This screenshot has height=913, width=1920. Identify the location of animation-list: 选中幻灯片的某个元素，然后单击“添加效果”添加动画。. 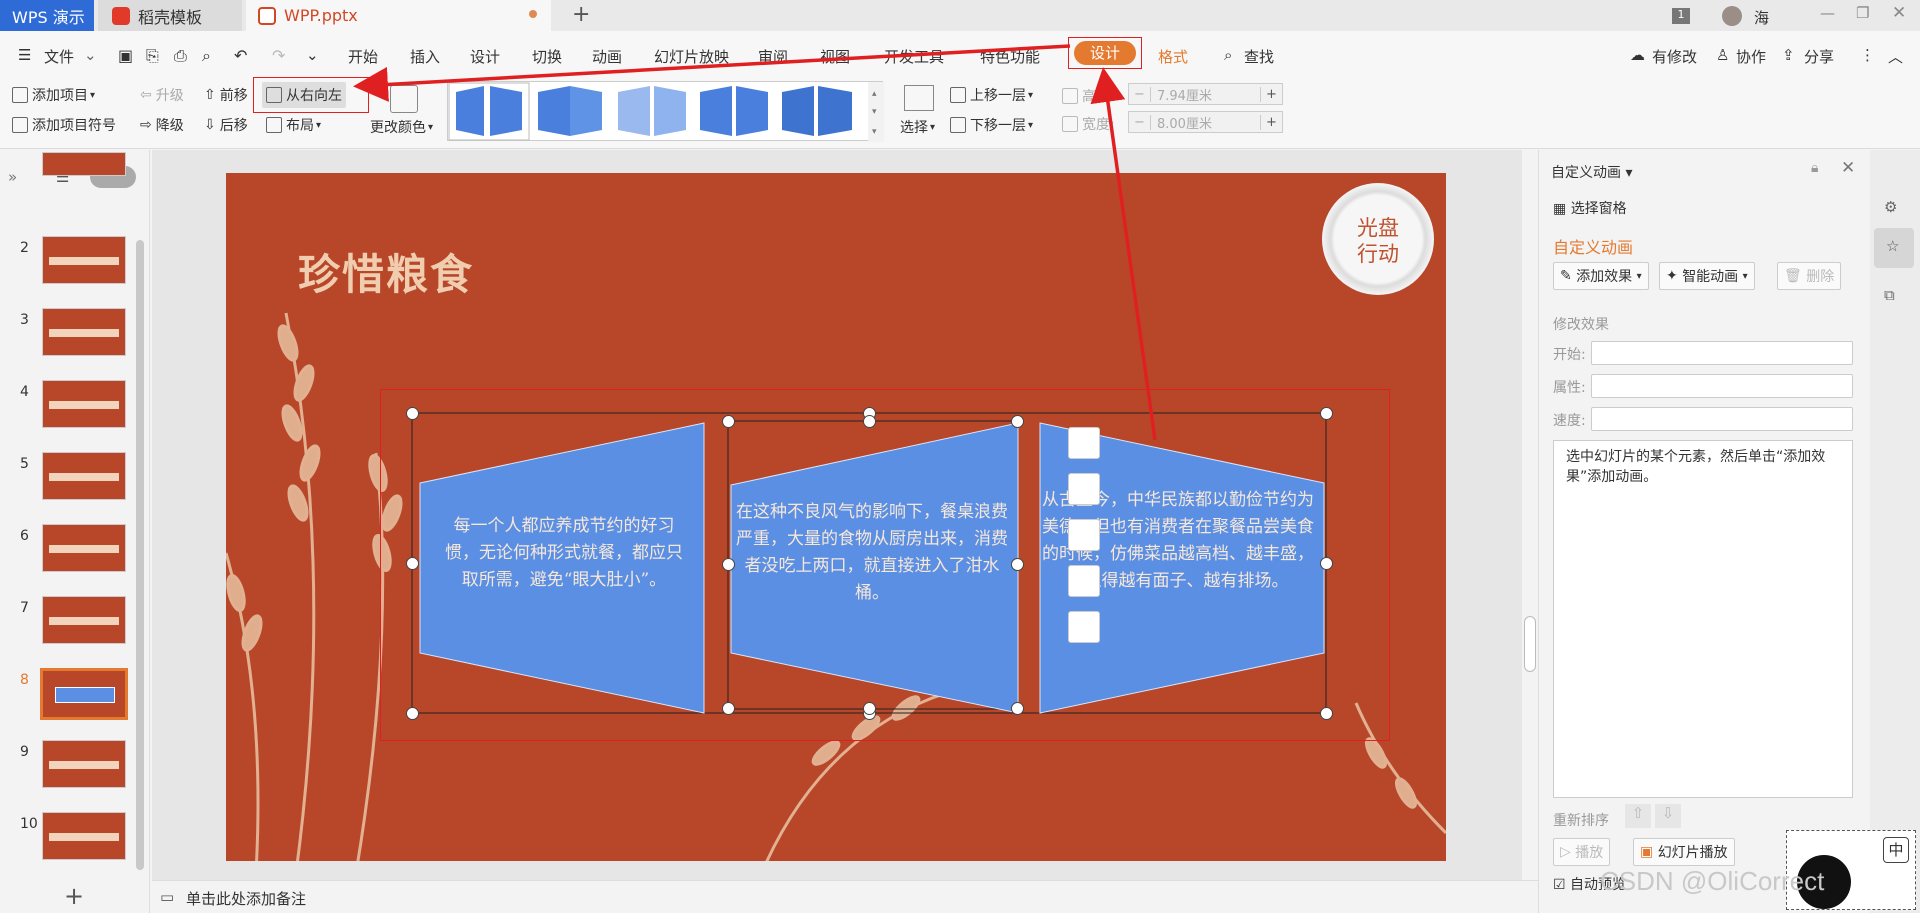
(1703, 619).